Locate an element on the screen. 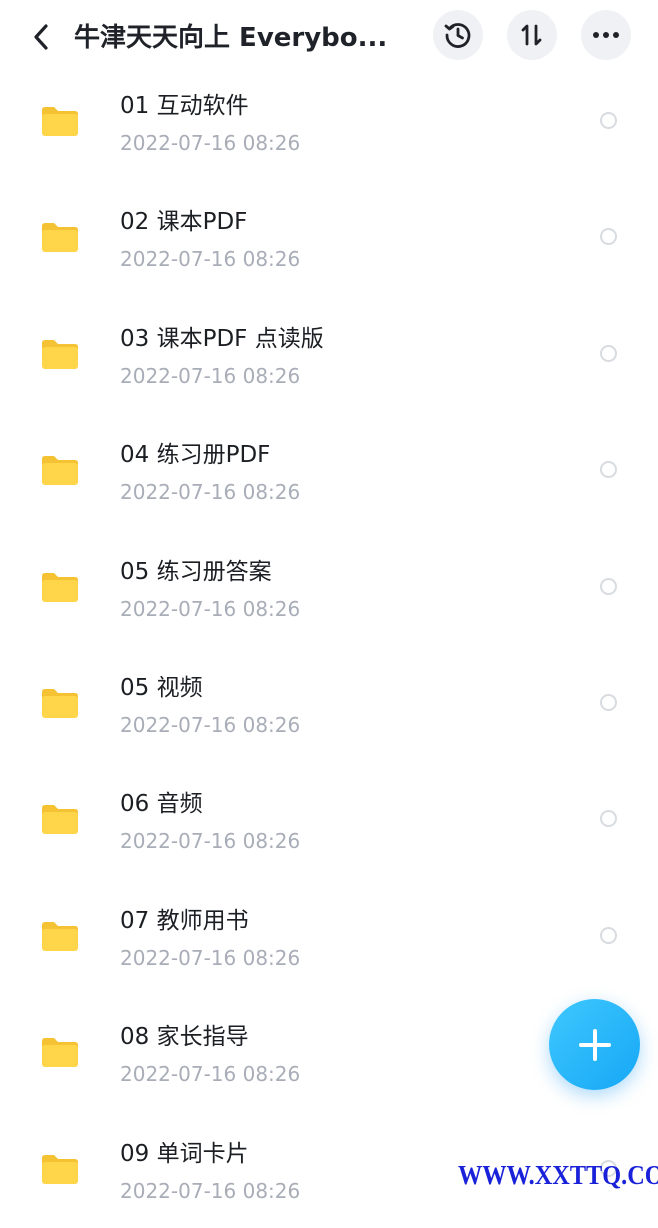 This screenshot has width=658, height=1228. more-dots-icon is located at coordinates (606, 35).